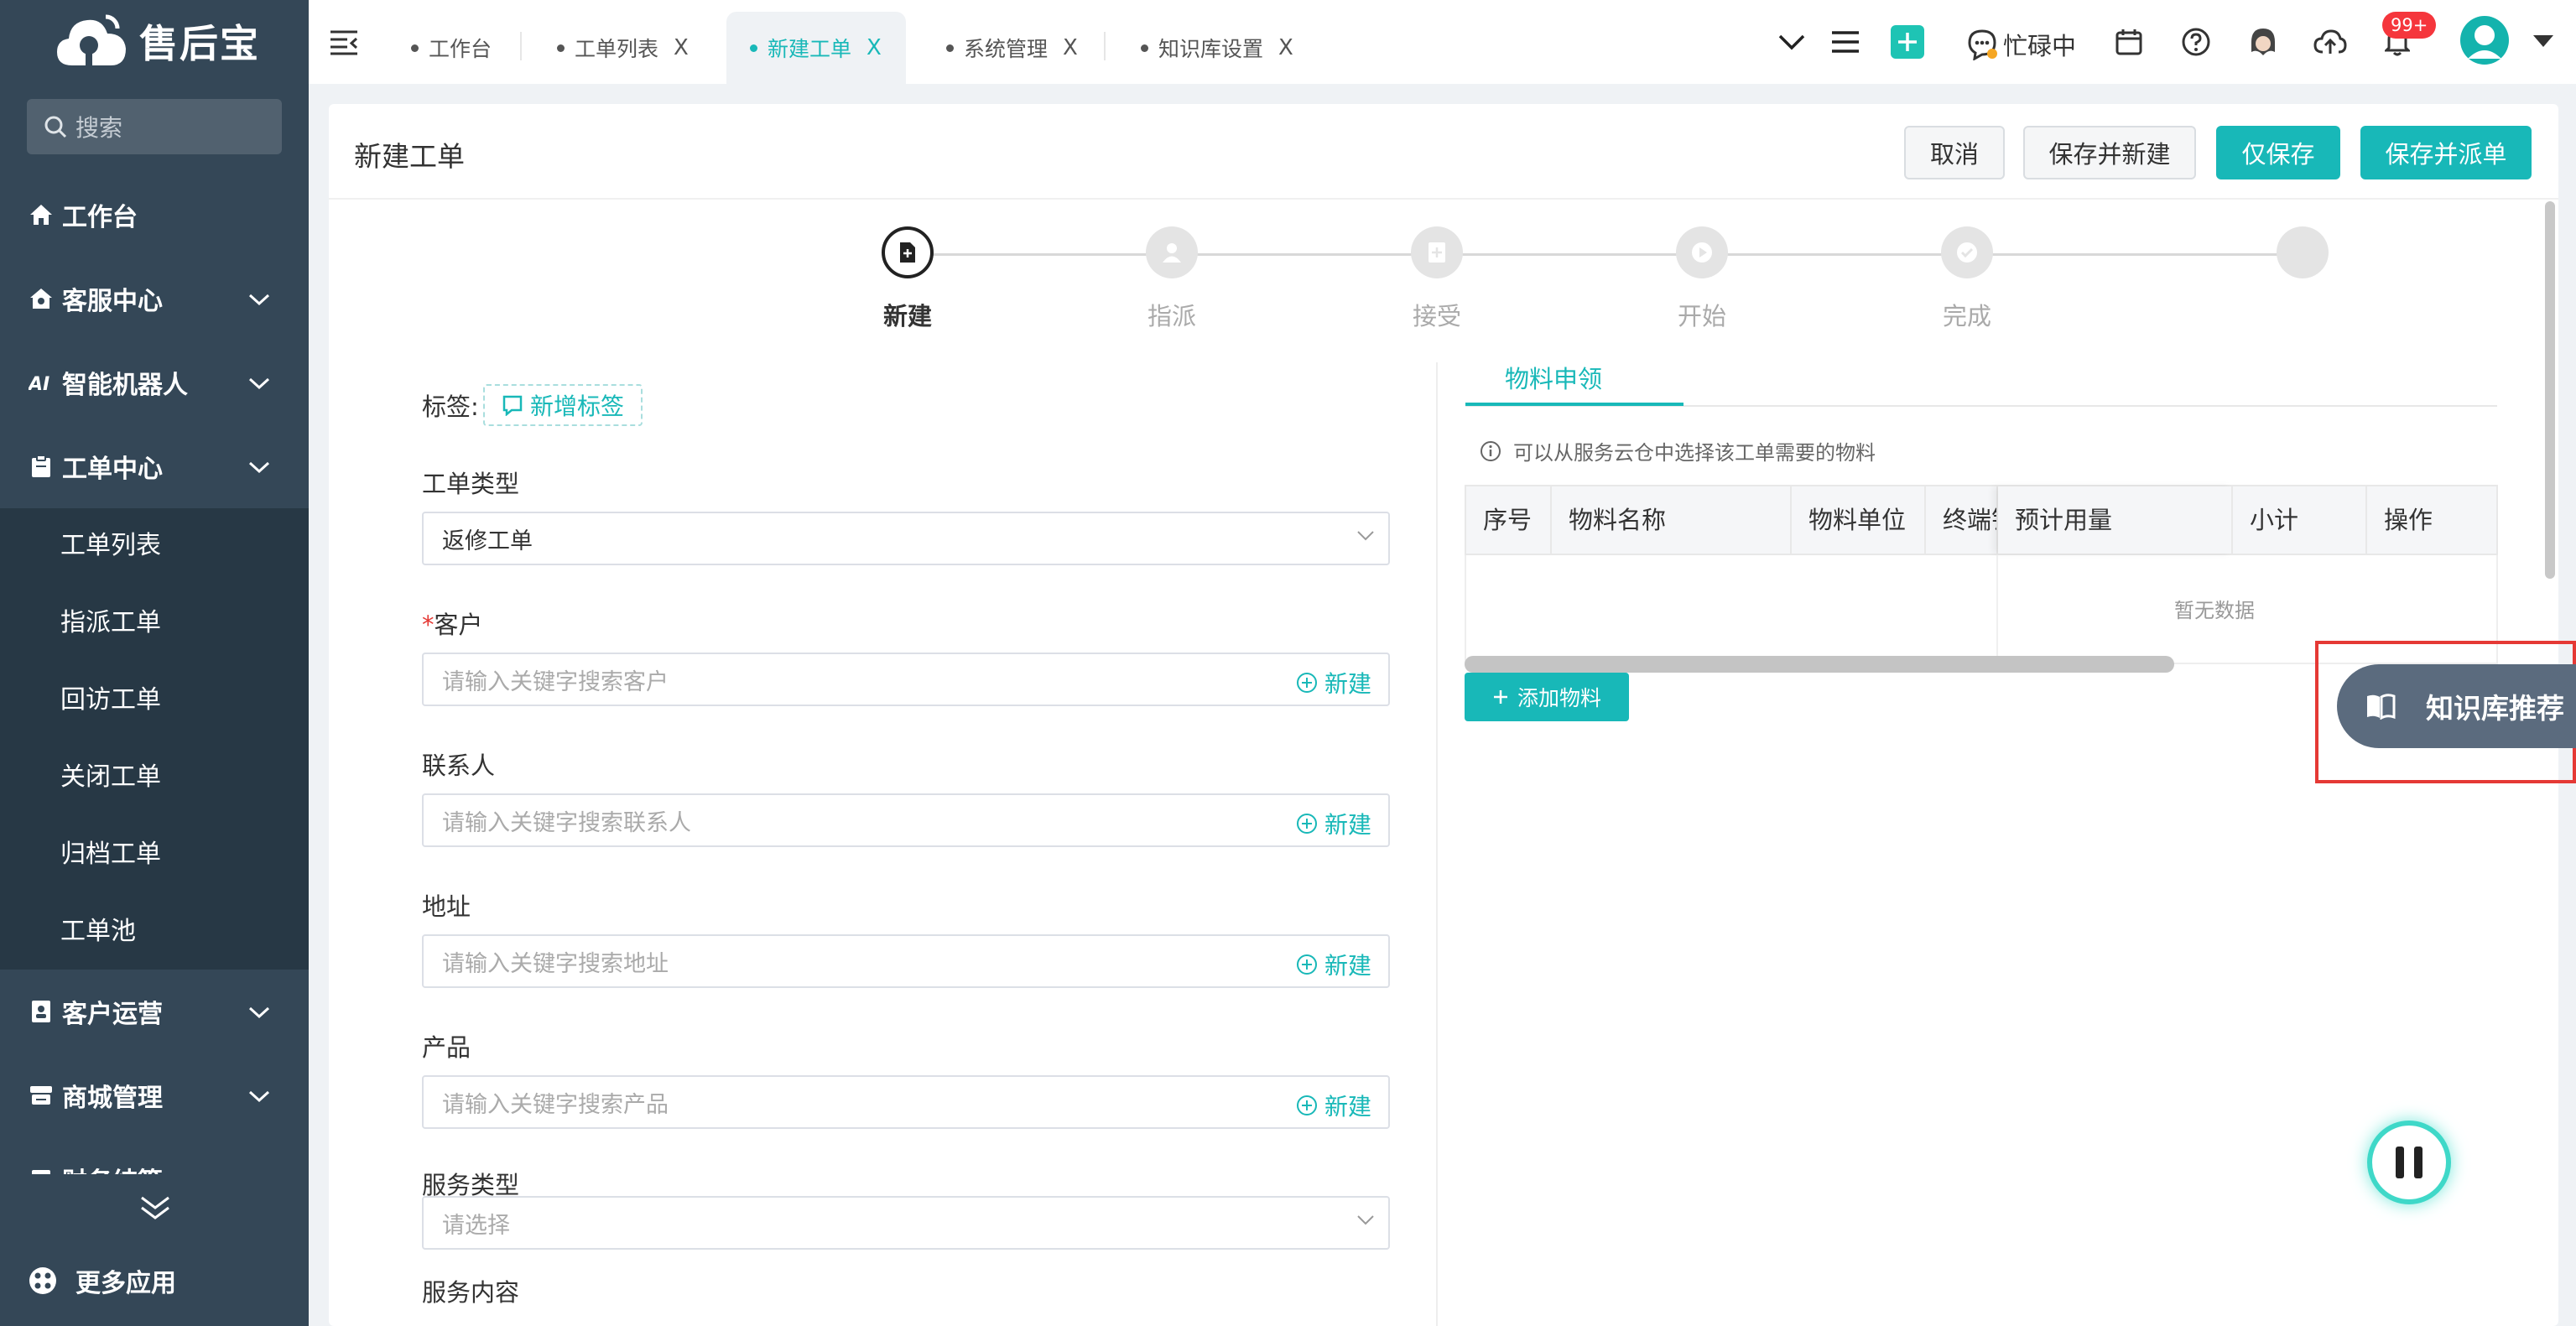 Image resolution: width=2576 pixels, height=1326 pixels. I want to click on nav-customer-ops: 客户运营, so click(154, 1011).